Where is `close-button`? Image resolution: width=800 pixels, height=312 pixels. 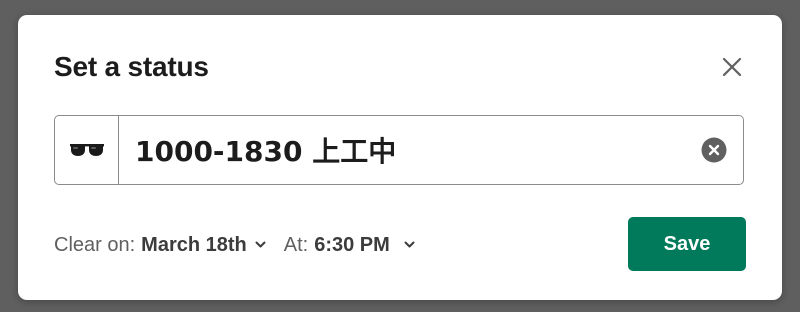
close-button is located at coordinates (732, 67).